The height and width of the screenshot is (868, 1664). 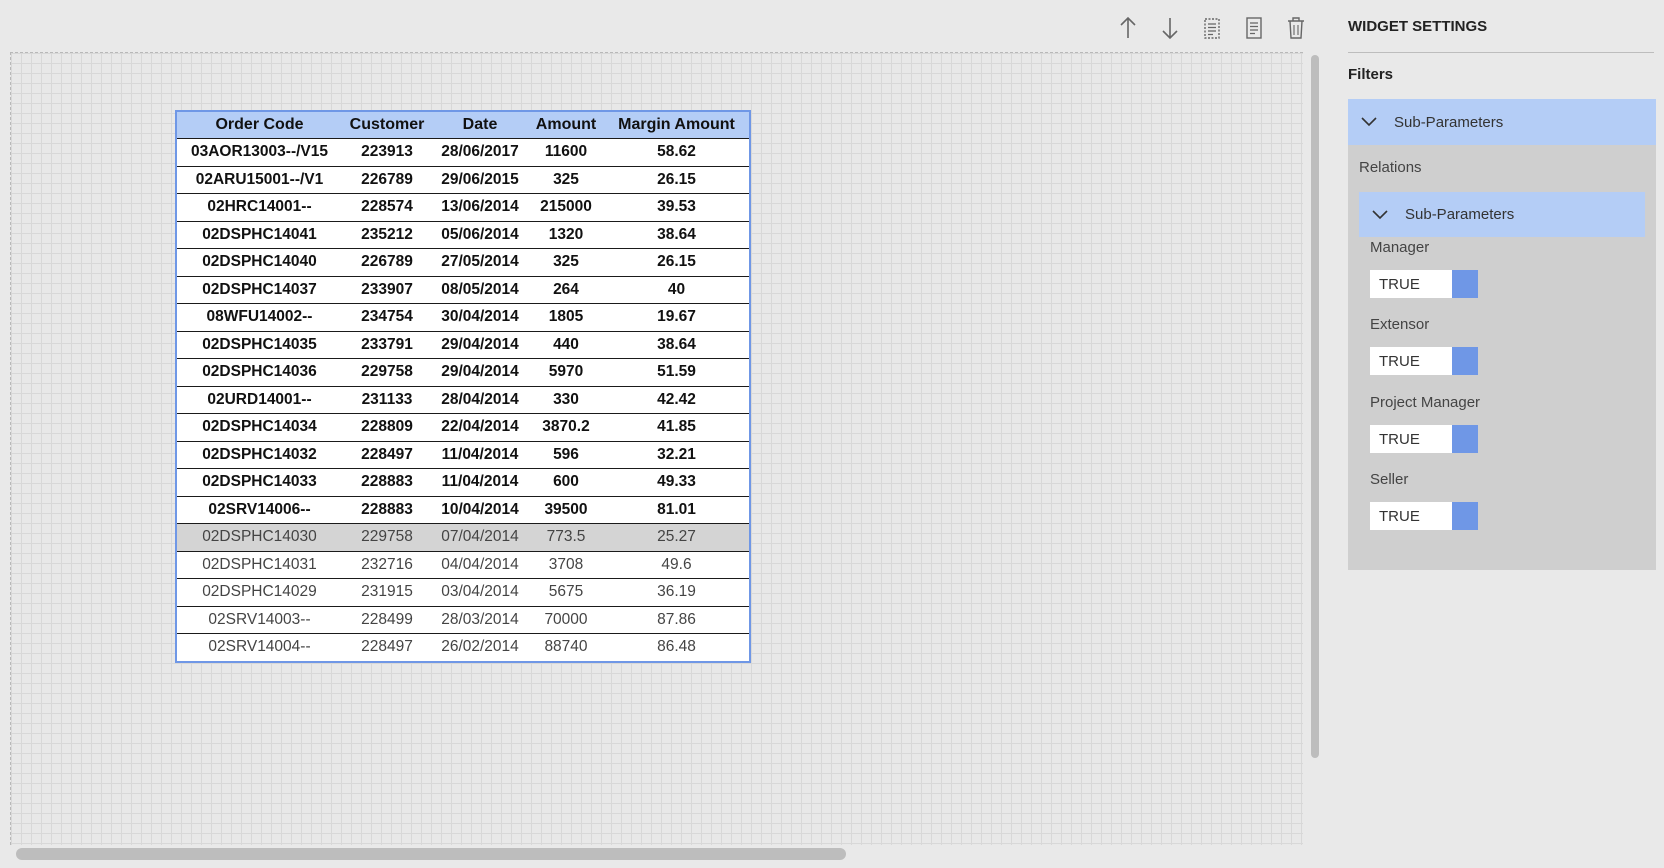 I want to click on table-cell: 02SRV14004--, so click(x=259, y=647).